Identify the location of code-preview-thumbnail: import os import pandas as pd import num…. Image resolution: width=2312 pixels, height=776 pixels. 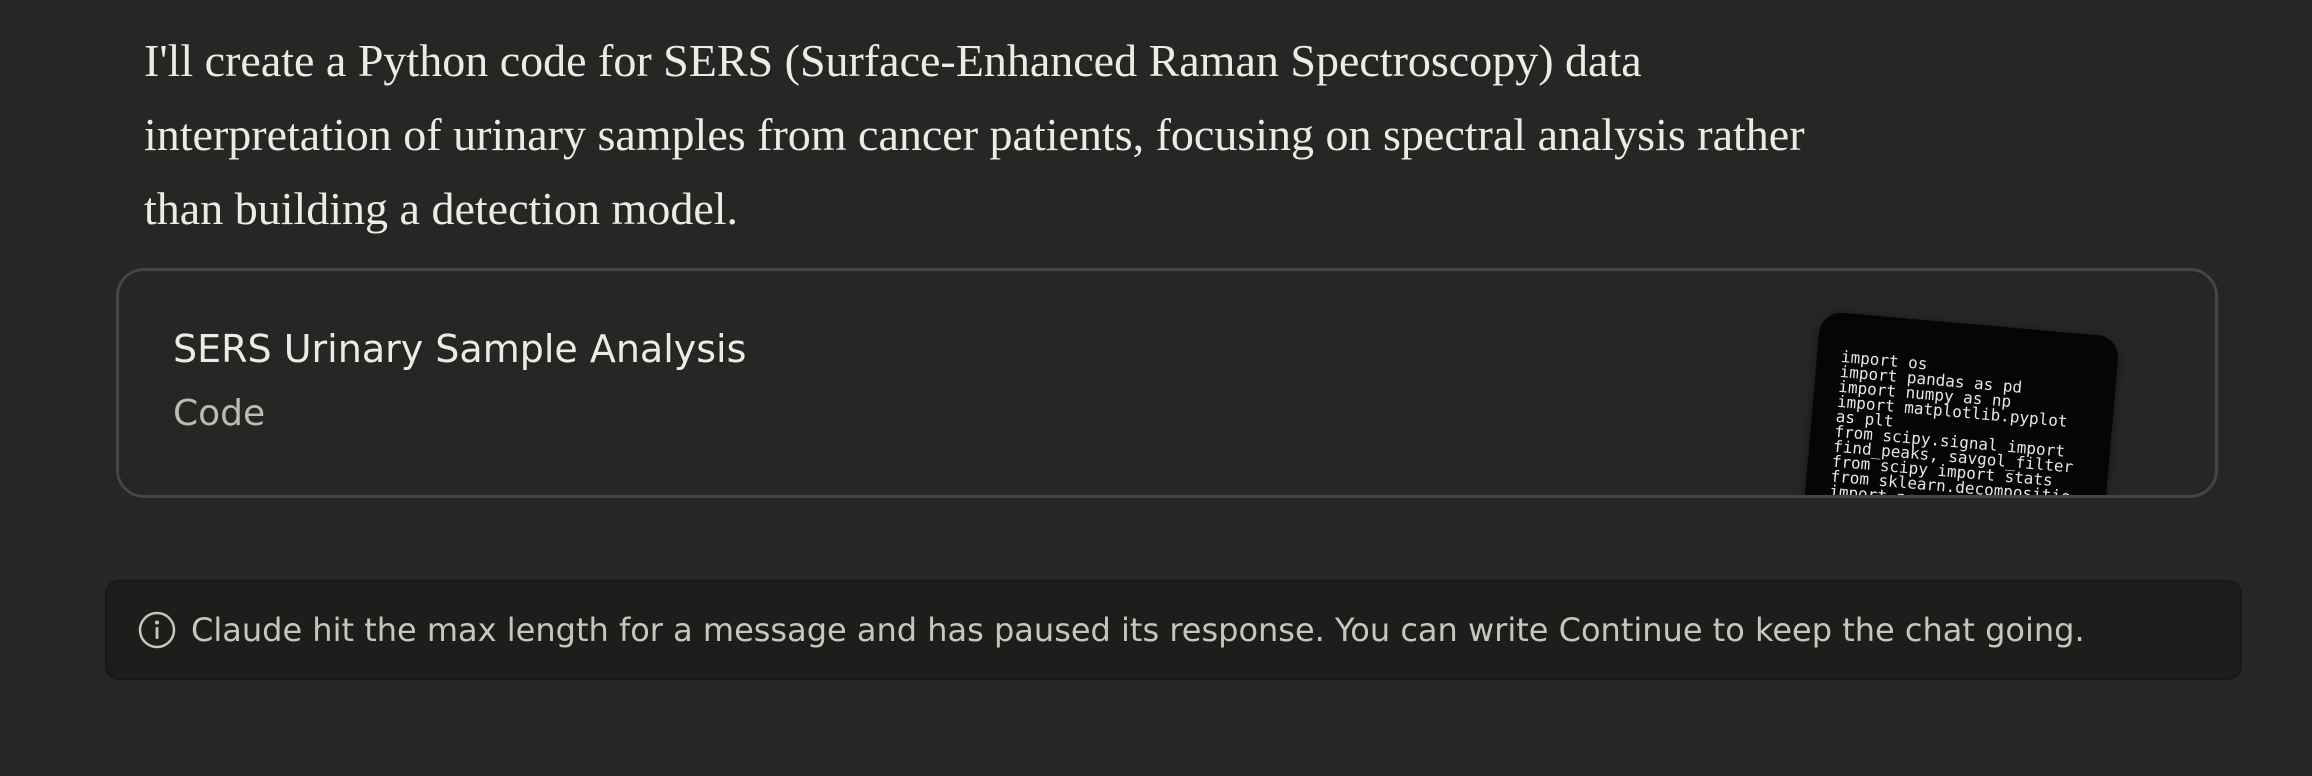
(1960, 403).